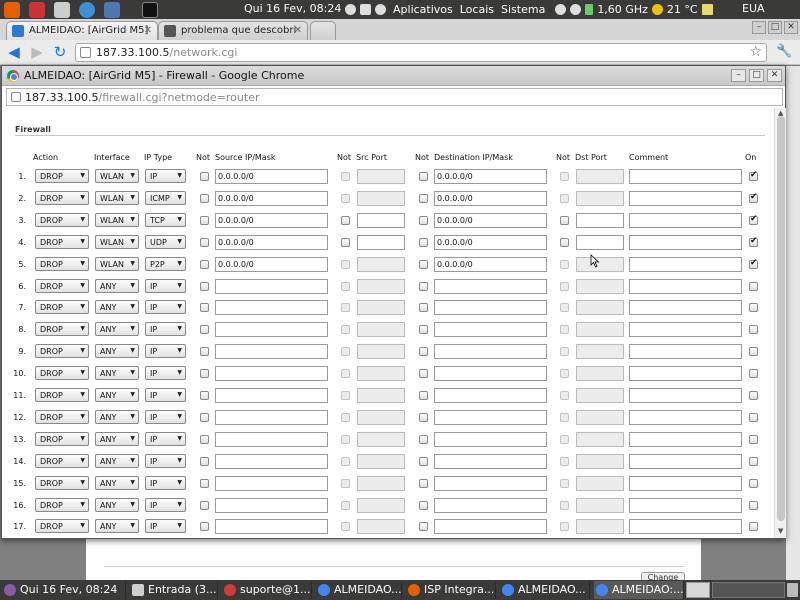 The height and width of the screenshot is (600, 800). Describe the element at coordinates (564, 242) in the screenshot. I see `not-dst-port-checkbox` at that location.